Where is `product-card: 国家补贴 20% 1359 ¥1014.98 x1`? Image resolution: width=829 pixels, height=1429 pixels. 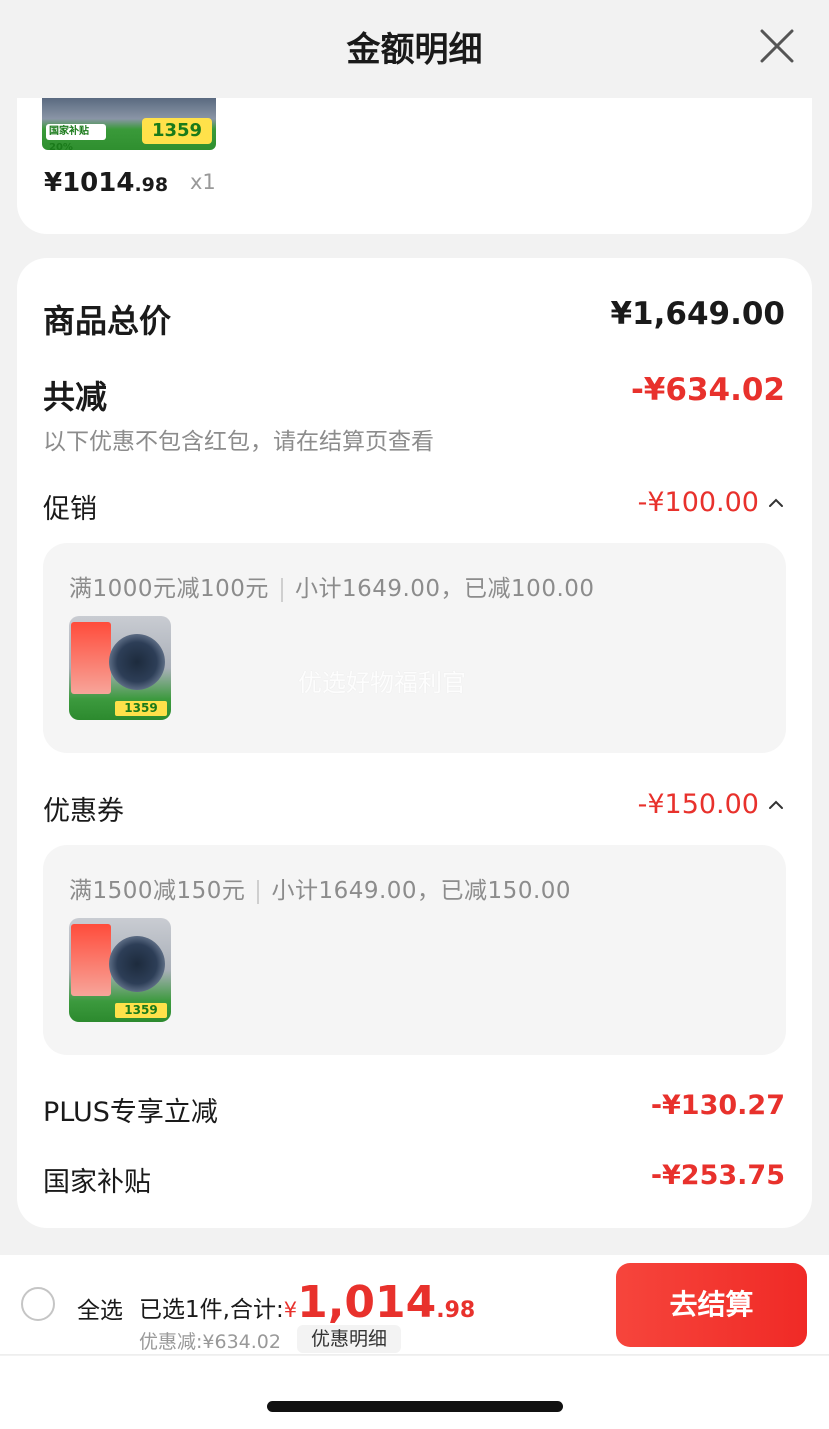 product-card: 国家补贴 20% 1359 ¥1014.98 x1 is located at coordinates (414, 166).